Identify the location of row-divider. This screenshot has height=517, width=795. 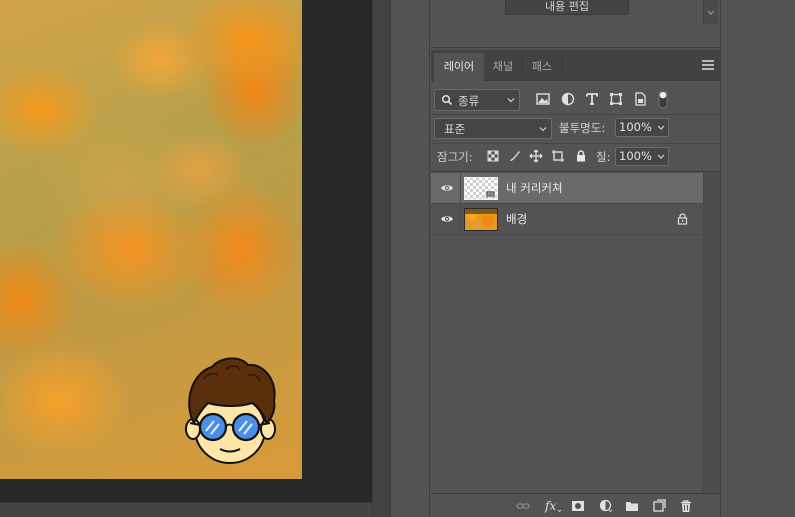
(567, 234).